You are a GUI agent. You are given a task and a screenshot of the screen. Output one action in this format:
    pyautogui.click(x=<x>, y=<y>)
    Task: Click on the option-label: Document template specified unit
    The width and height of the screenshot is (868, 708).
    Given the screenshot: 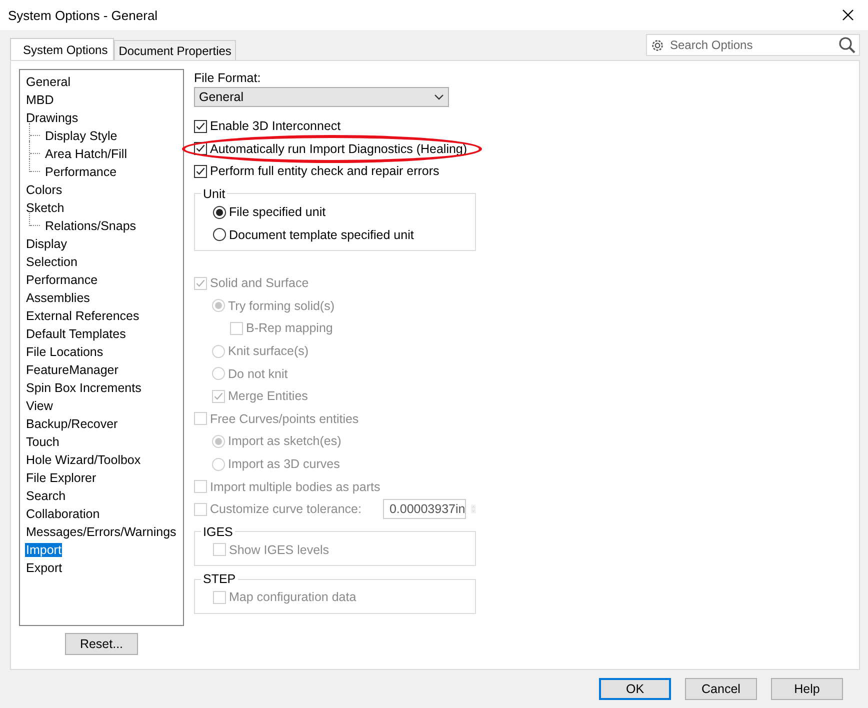 What is the action you would take?
    pyautogui.click(x=321, y=235)
    